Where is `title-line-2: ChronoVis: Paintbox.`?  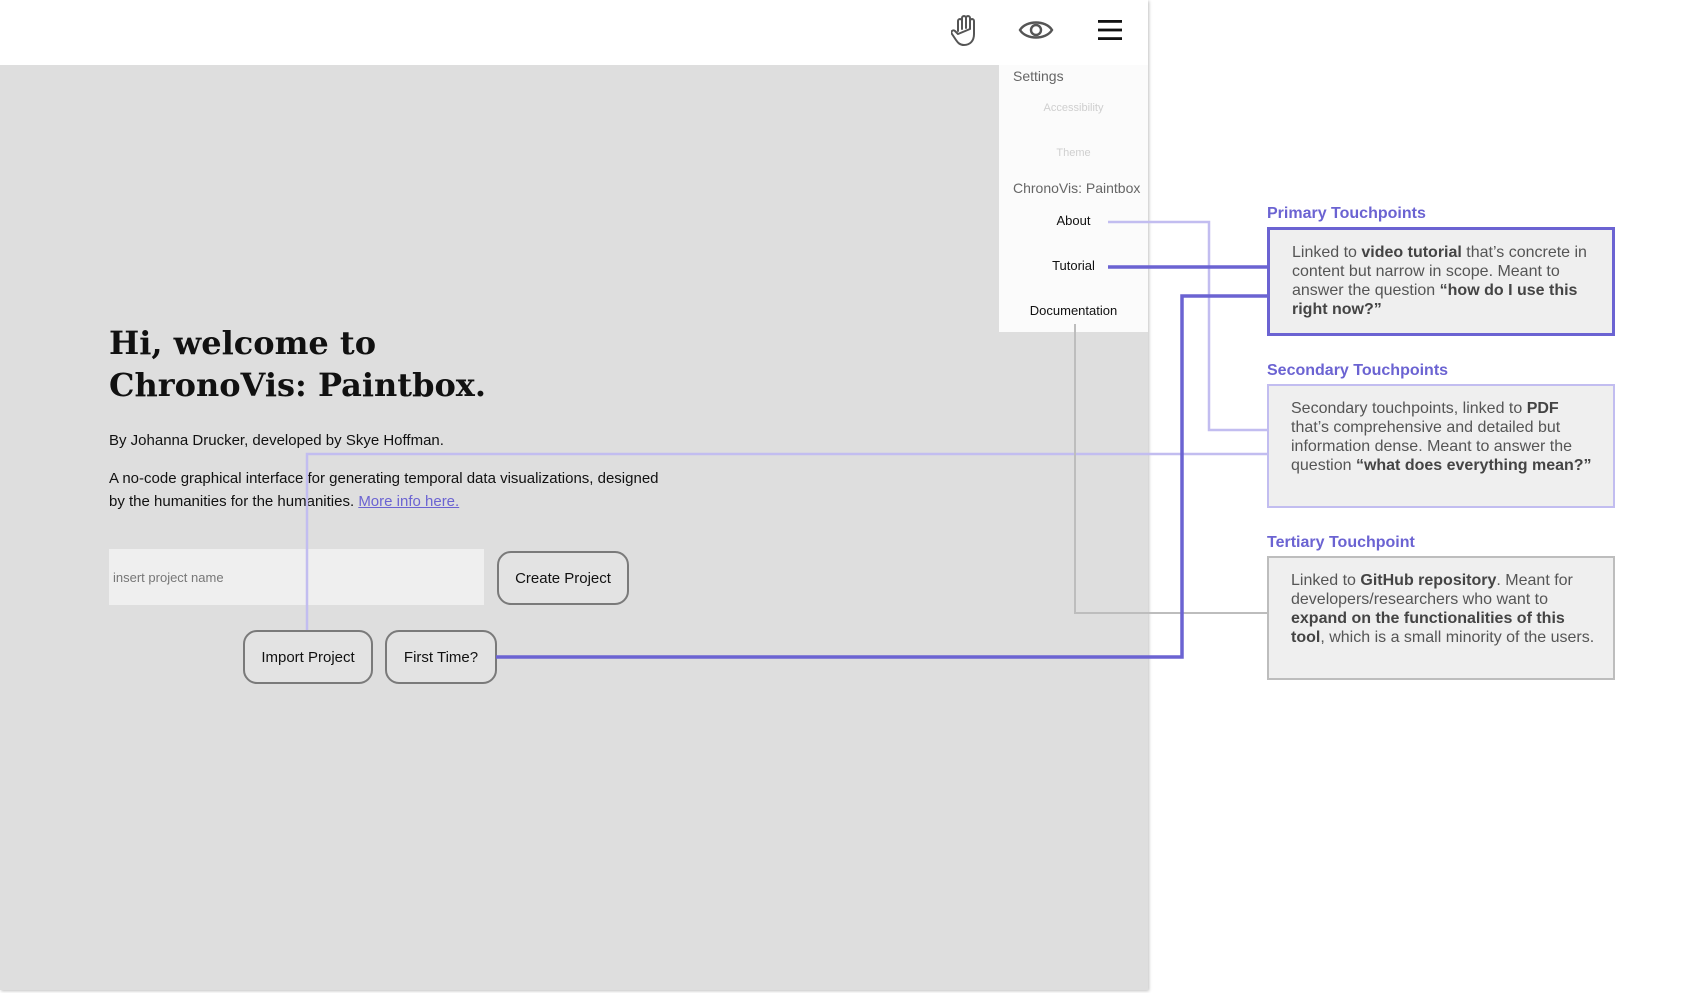
title-line-2: ChronoVis: Paintbox. is located at coordinates (298, 385).